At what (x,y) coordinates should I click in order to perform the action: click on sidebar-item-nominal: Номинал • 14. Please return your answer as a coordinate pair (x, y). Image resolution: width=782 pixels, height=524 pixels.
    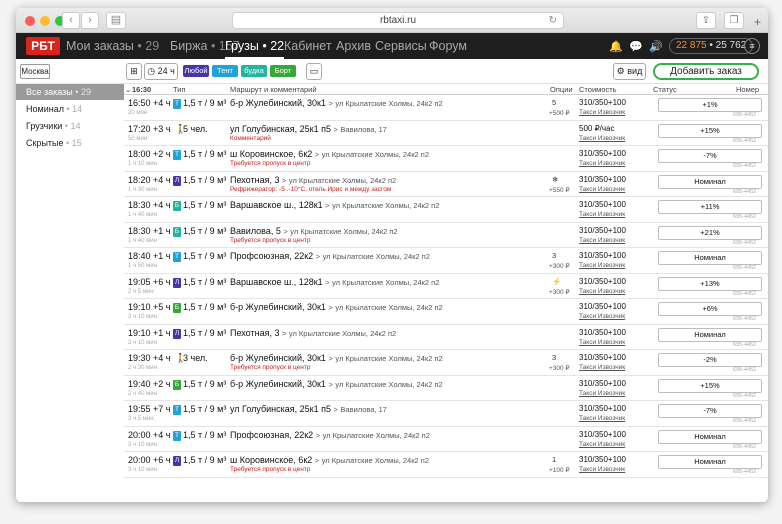
    Looking at the image, I should click on (70, 109).